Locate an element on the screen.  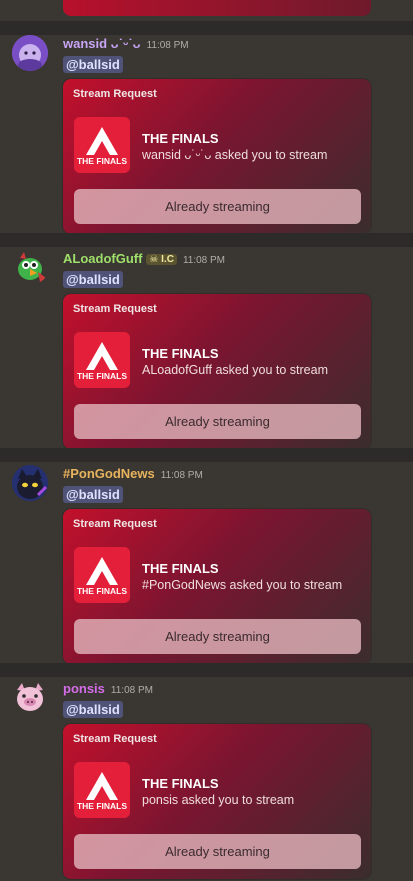
username-text: ponsis is located at coordinates (84, 688).